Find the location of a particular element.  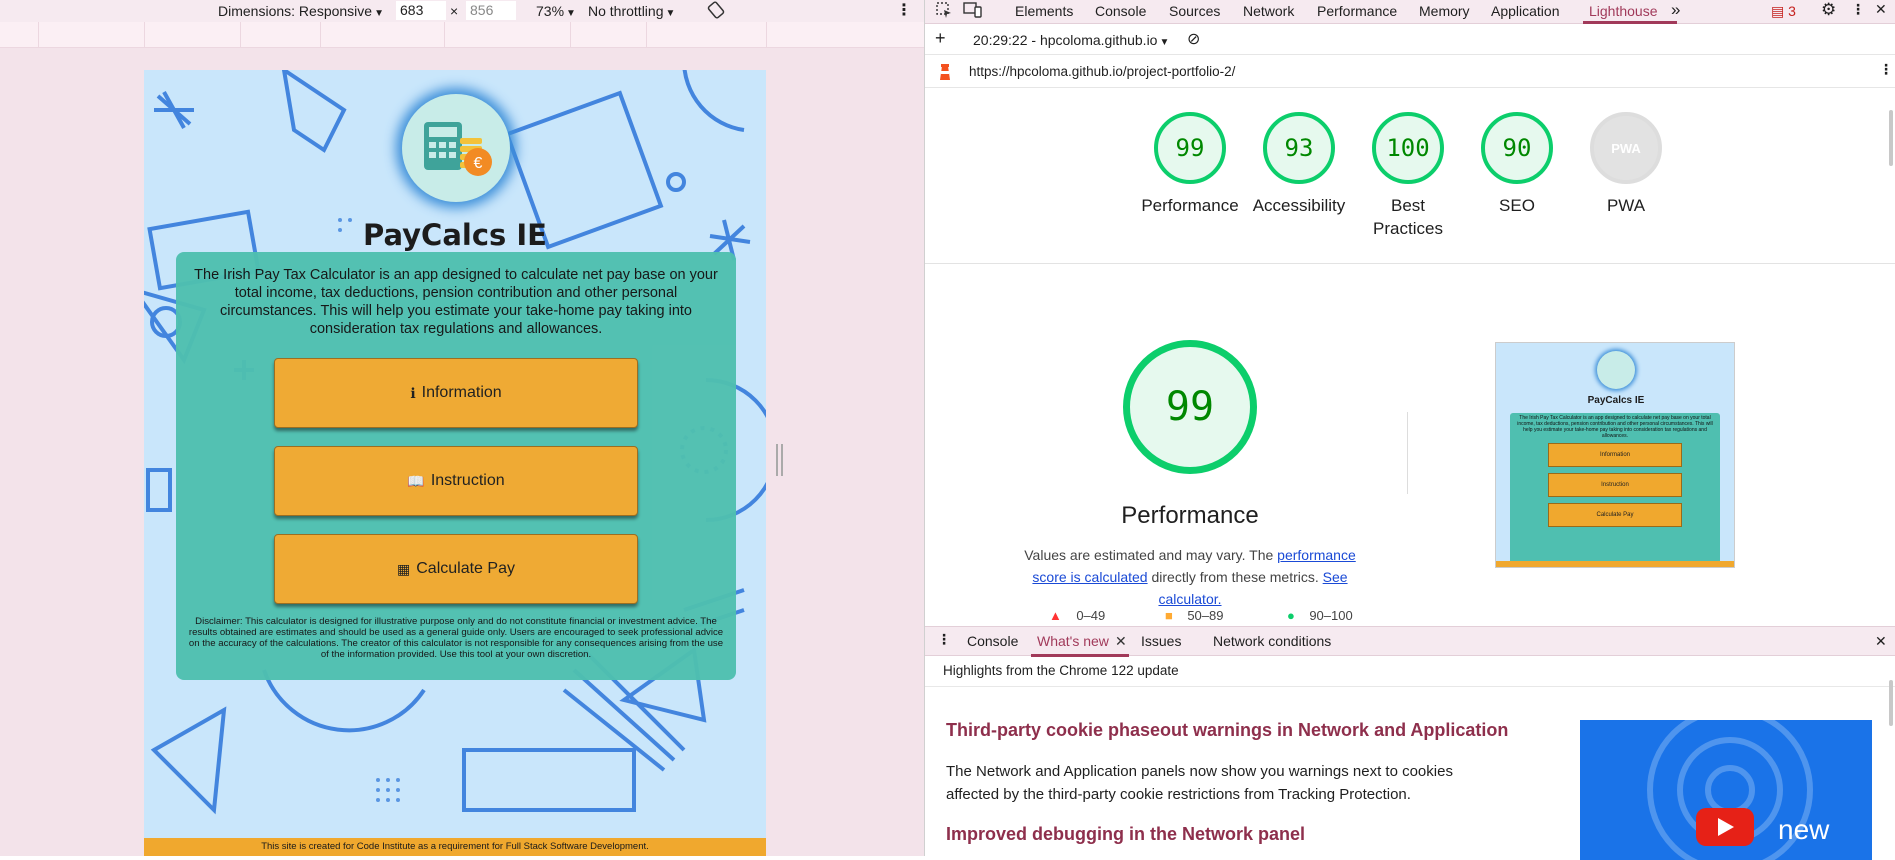

whats-new-highlights: Highlights from the Chrome 122 update is located at coordinates (1410, 672).